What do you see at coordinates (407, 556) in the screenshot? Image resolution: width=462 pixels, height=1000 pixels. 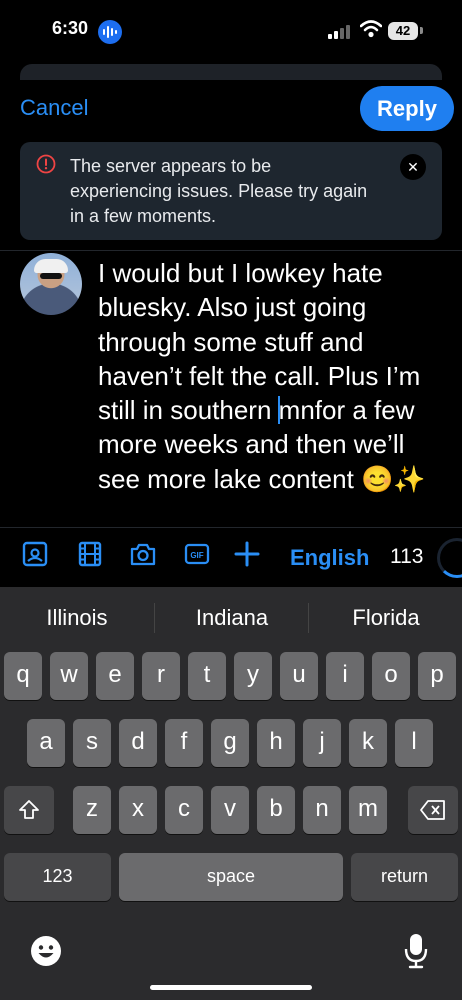 I see `character-count: 113` at bounding box center [407, 556].